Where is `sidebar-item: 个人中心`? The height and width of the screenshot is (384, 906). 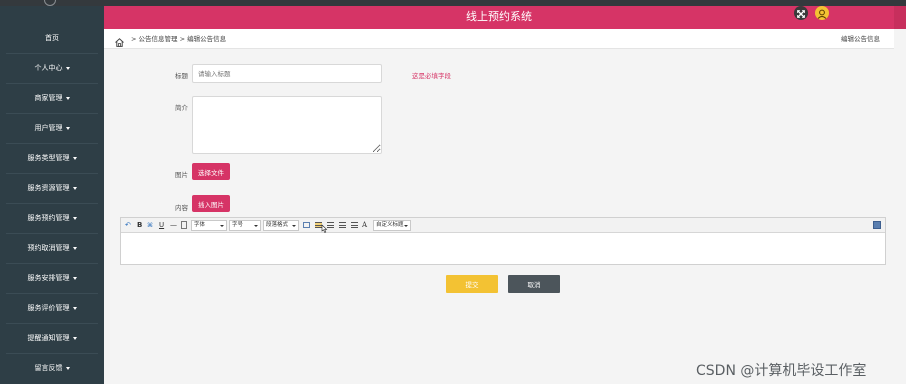 sidebar-item: 个人中心 is located at coordinates (52, 68).